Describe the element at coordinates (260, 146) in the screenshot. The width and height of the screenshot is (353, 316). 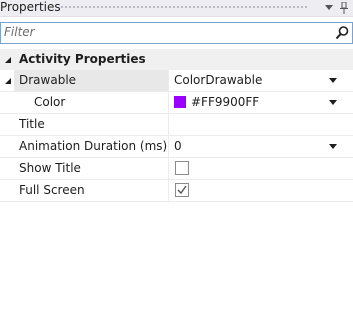
I see `animation-duration-dropdown: 0` at that location.